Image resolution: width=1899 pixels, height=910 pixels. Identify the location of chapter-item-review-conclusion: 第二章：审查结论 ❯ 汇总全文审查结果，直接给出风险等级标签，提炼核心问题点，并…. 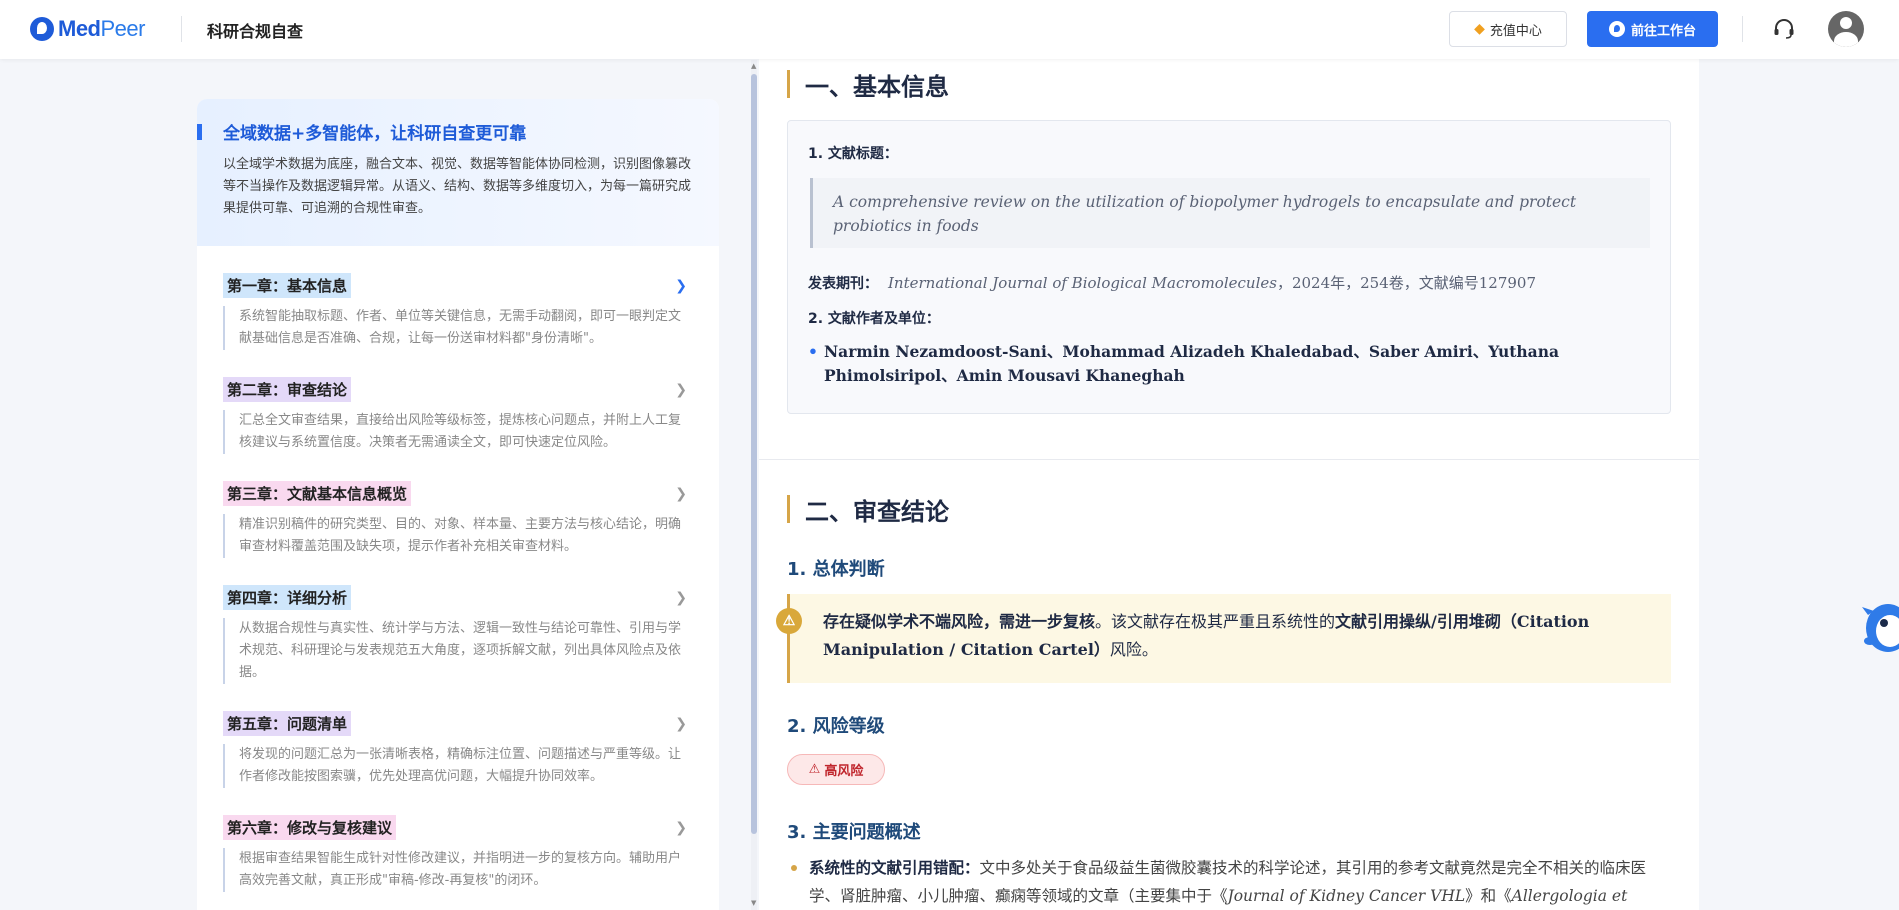
(458, 415).